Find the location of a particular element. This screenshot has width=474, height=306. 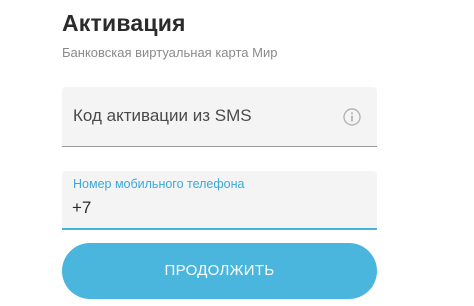

phone-field-label: Номер мобильного телефона is located at coordinates (159, 184).